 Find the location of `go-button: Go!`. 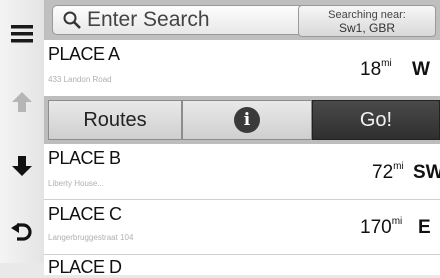

go-button: Go! is located at coordinates (376, 120).